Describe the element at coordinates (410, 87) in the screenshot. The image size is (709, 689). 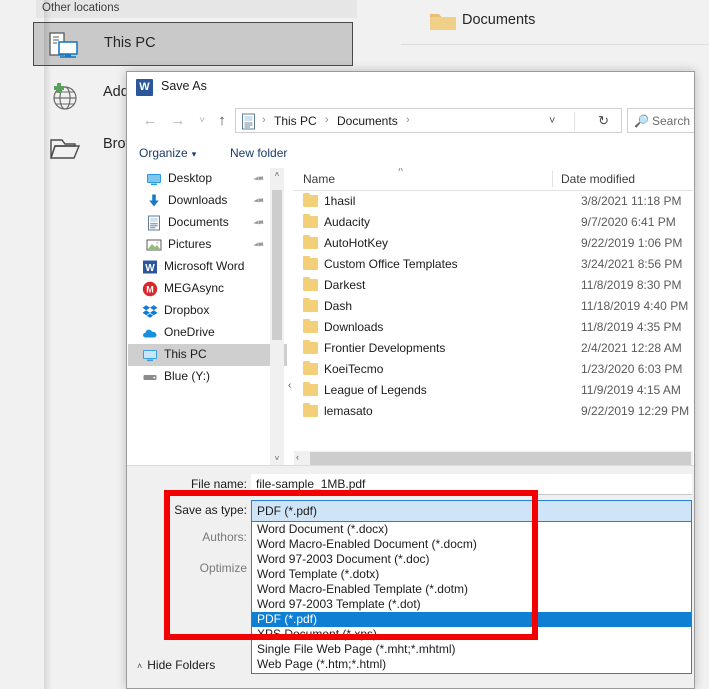
I see `dialog-title-bar: W Save As` at that location.